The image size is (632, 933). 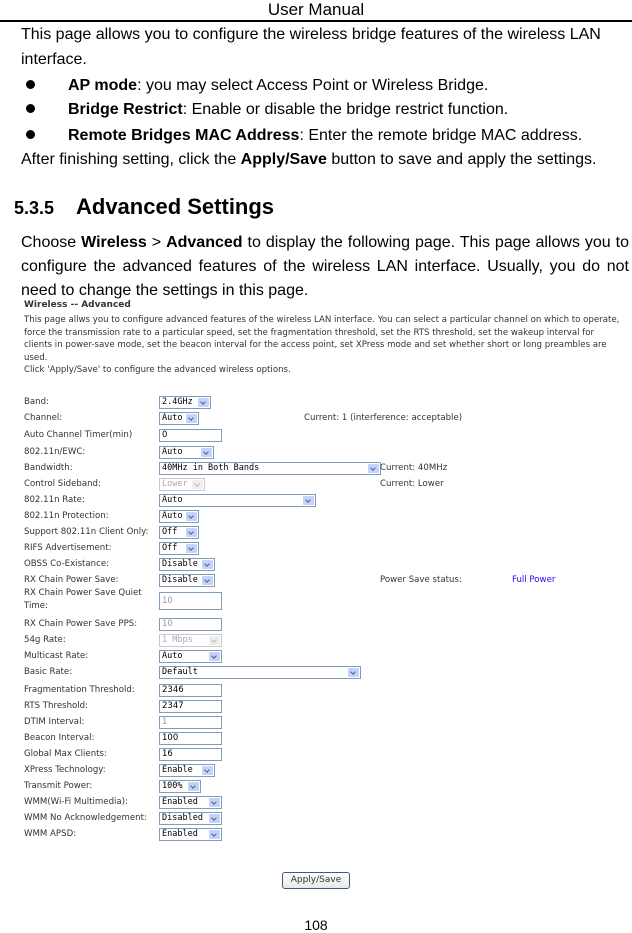 What do you see at coordinates (316, 21) in the screenshot?
I see `header-rule` at bounding box center [316, 21].